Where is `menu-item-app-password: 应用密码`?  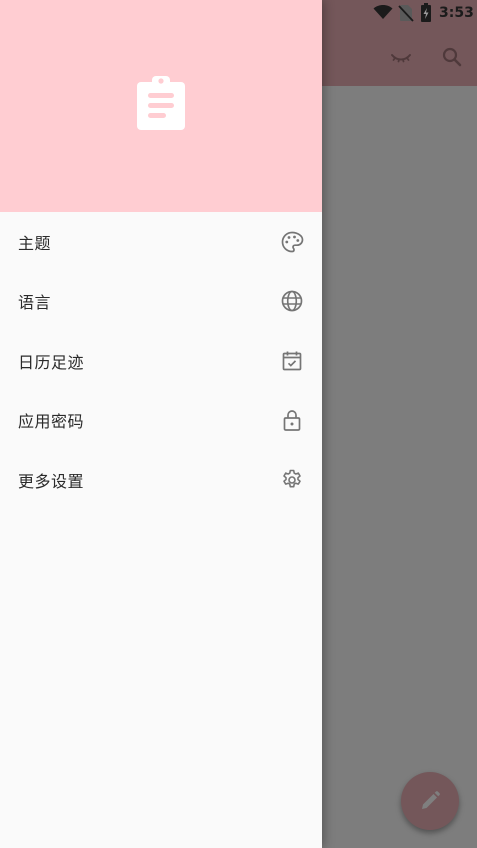 menu-item-app-password: 应用密码 is located at coordinates (161, 421).